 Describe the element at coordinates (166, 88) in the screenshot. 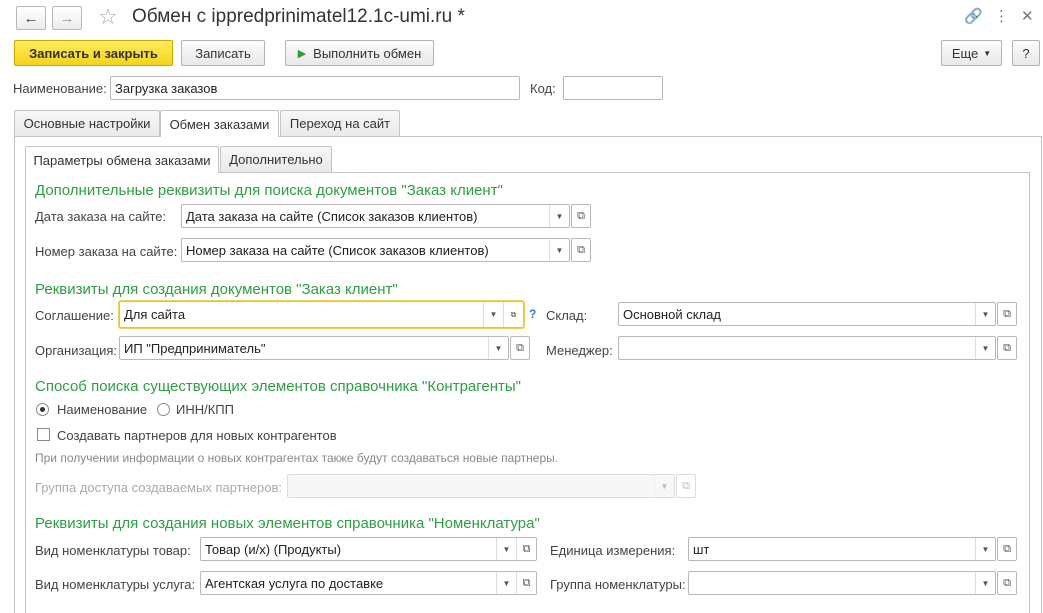

I see `name-value: Загрузка заказов` at that location.